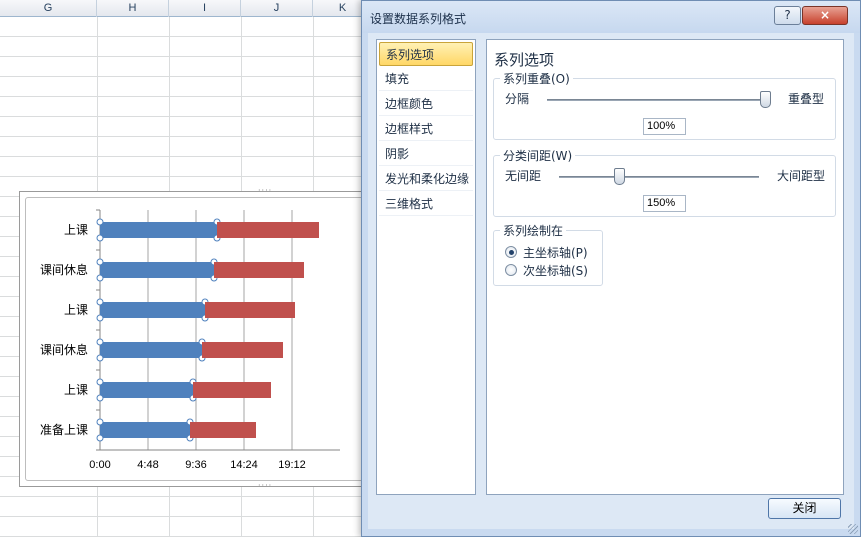  What do you see at coordinates (426, 267) in the screenshot?
I see `category-nav: 系列选项 填充 边框颜色 边框样式 阴影 发光和柔化边缘 三维格式` at bounding box center [426, 267].